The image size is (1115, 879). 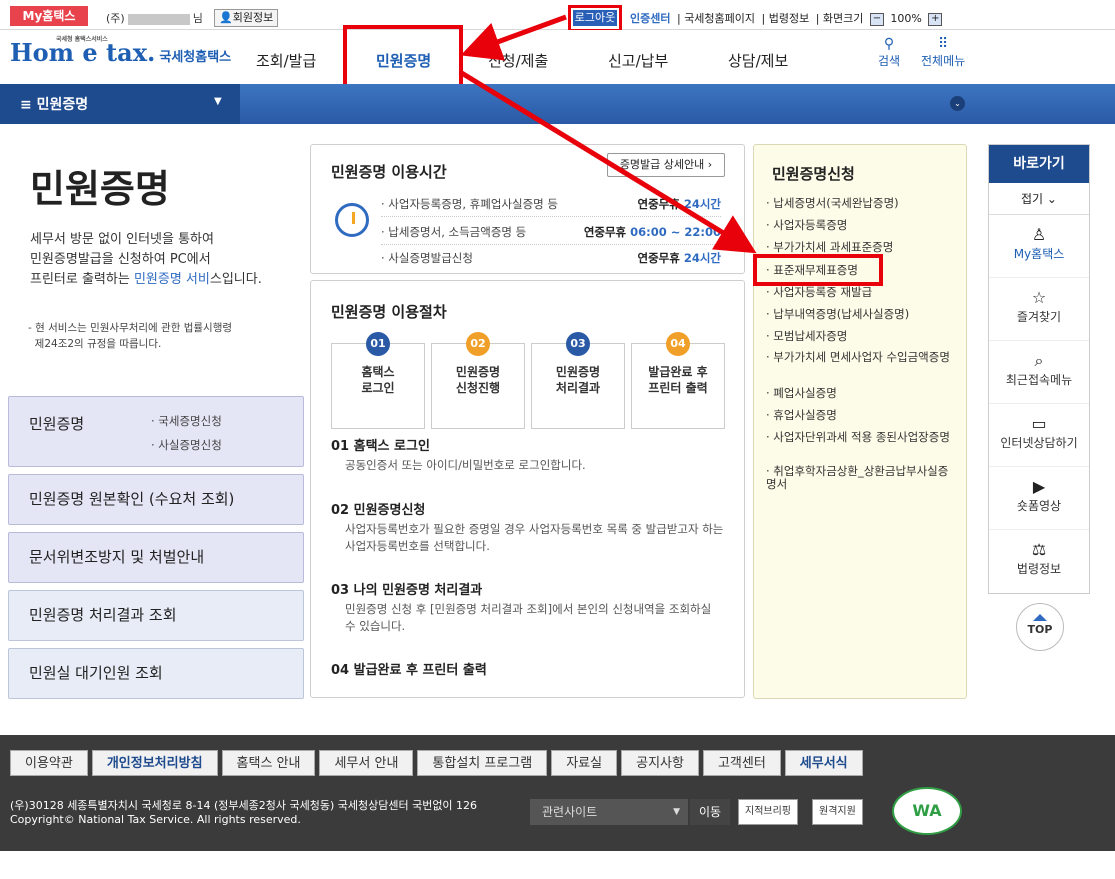 What do you see at coordinates (570, 812) in the screenshot?
I see `select-value: 관련사이트` at bounding box center [570, 812].